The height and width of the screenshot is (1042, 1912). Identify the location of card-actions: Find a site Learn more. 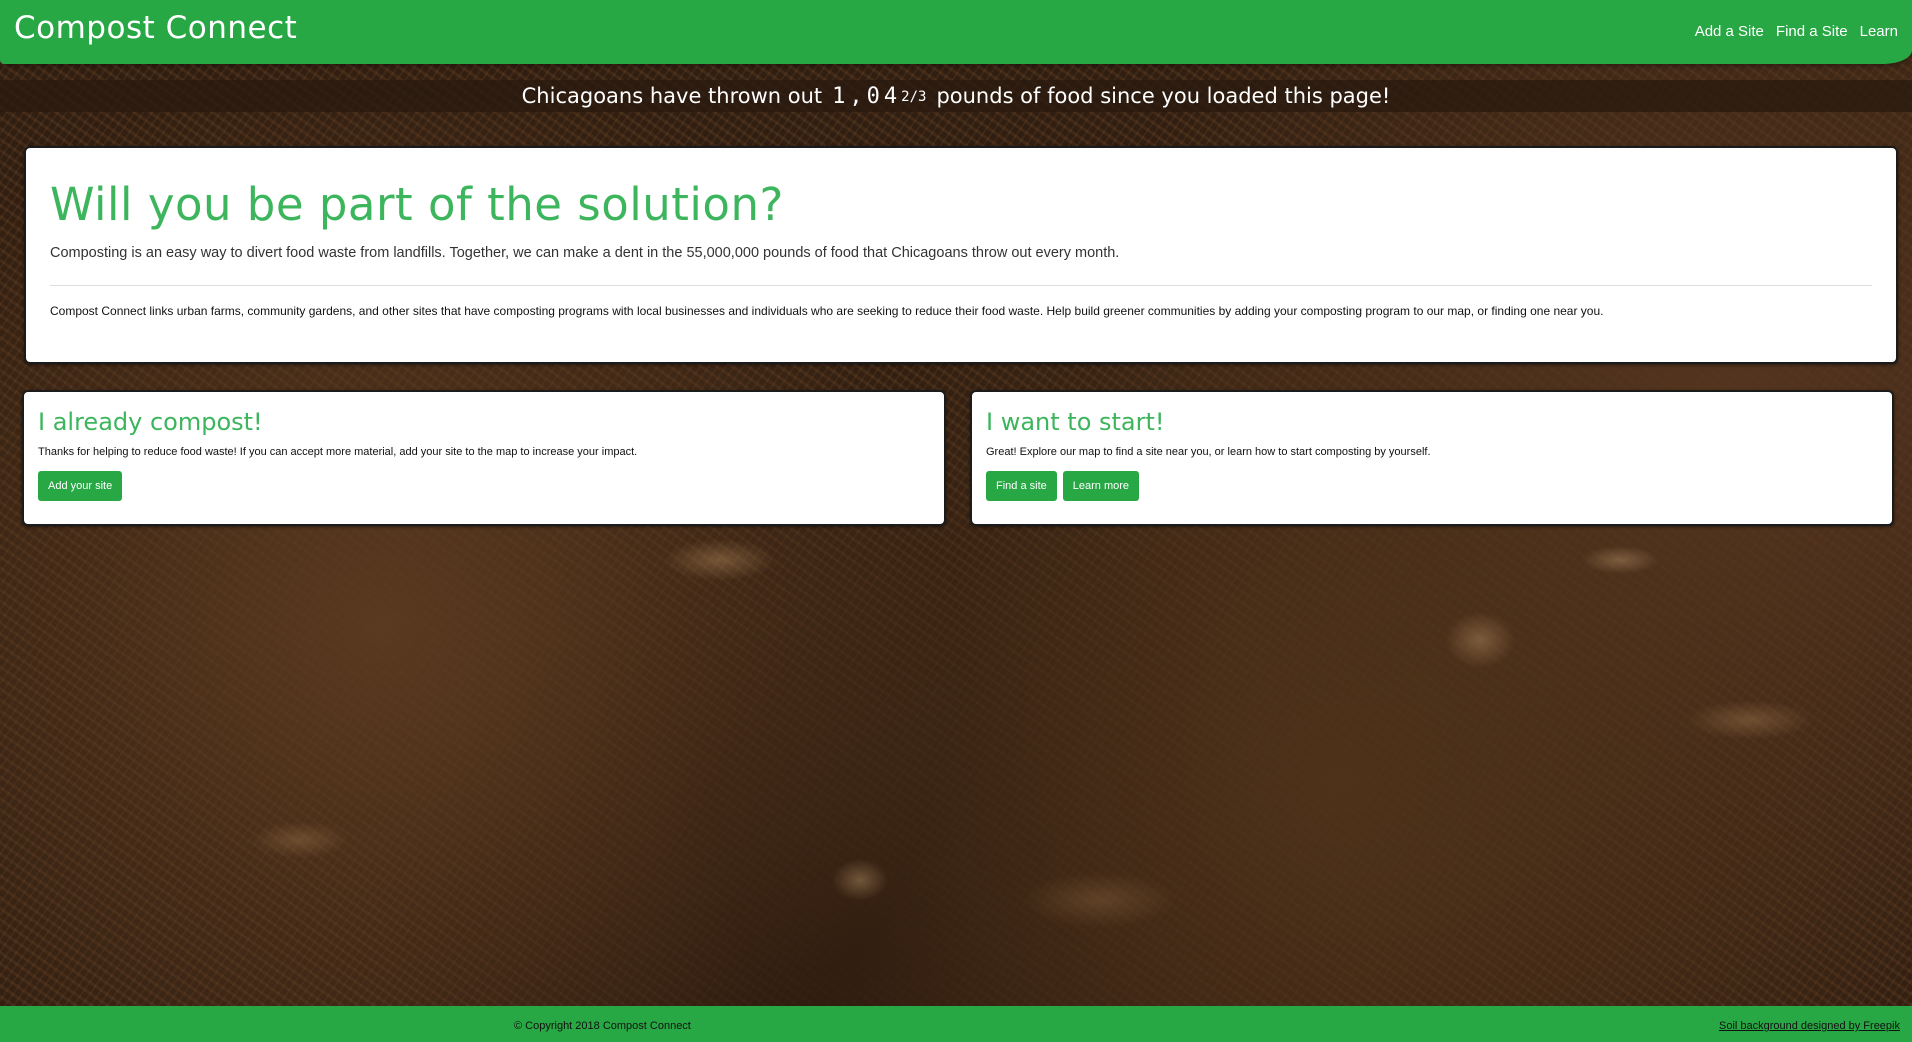
(1432, 486).